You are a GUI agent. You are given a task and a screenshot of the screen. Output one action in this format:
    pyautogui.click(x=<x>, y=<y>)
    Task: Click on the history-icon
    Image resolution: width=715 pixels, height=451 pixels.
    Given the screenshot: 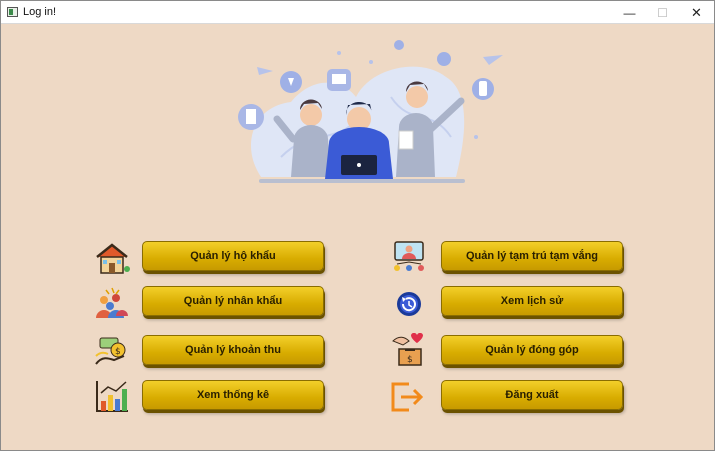 What is the action you would take?
    pyautogui.click(x=409, y=304)
    